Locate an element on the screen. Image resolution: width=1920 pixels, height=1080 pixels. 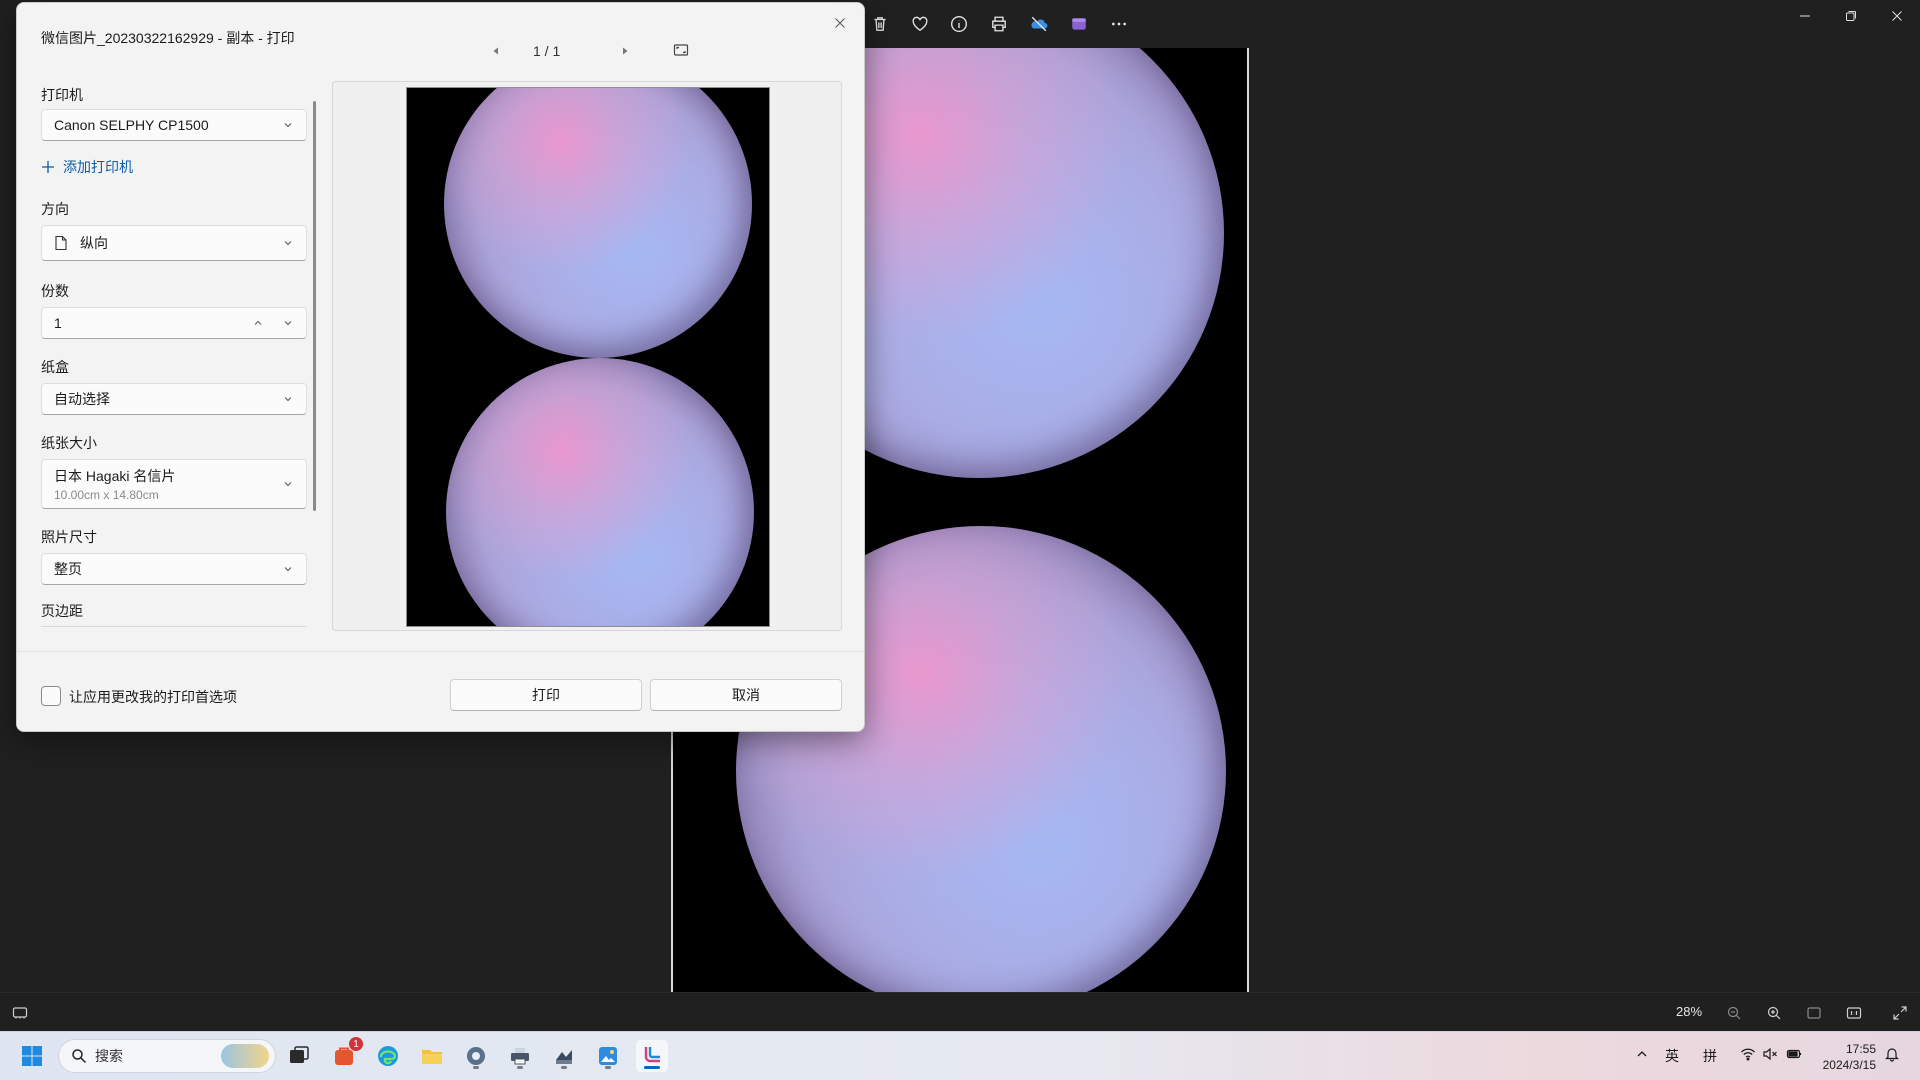
cancel-button: 取消 is located at coordinates (746, 695).